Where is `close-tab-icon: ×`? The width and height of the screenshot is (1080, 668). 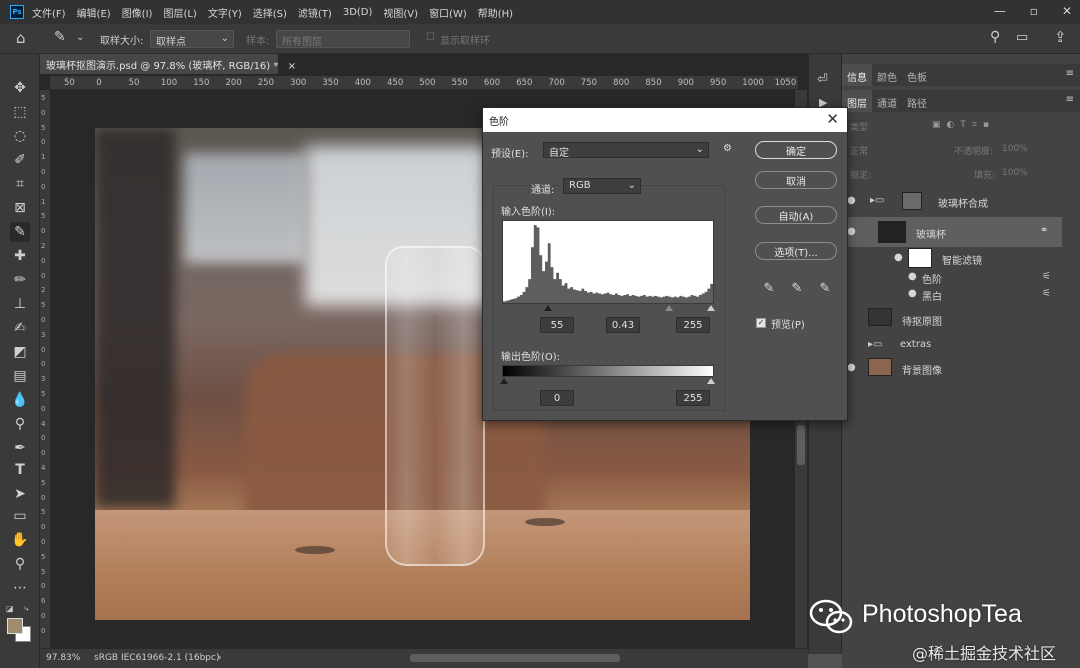
close-tab-icon: × is located at coordinates (292, 66).